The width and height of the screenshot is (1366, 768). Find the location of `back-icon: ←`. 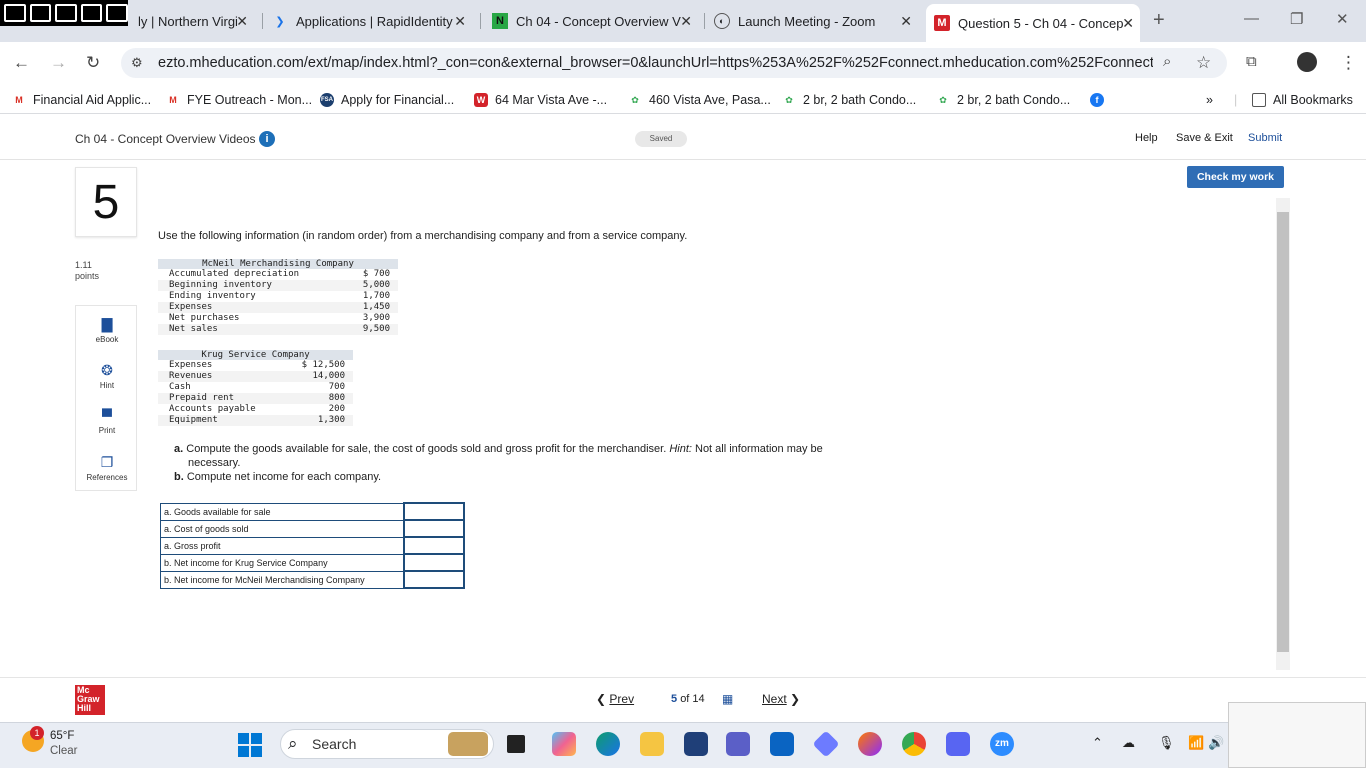

back-icon: ← is located at coordinates (21, 63).